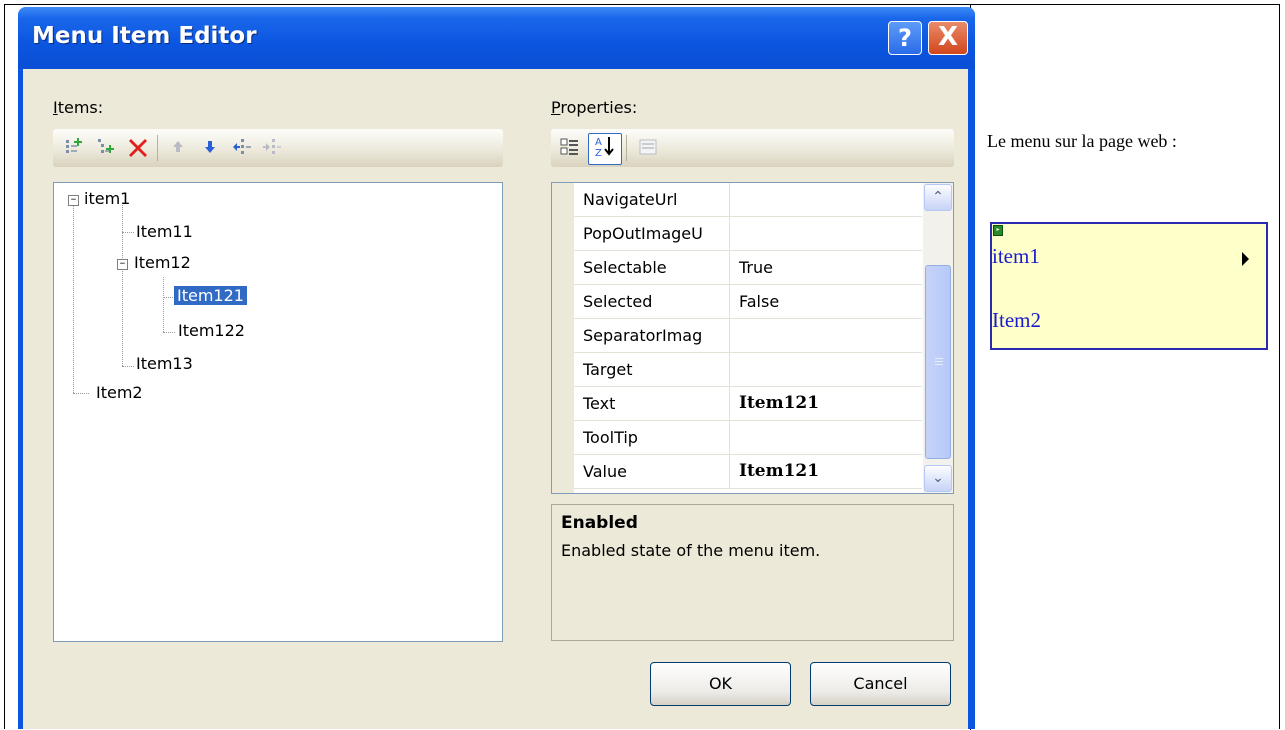 The width and height of the screenshot is (1285, 730). Describe the element at coordinates (829, 267) in the screenshot. I see `property-value: True` at that location.